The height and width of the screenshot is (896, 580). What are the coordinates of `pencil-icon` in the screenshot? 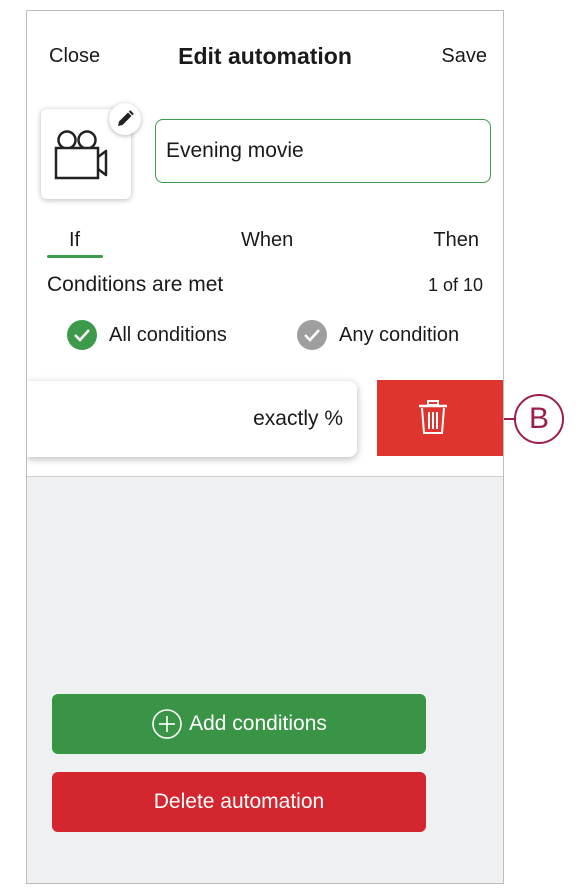 It's located at (126, 118).